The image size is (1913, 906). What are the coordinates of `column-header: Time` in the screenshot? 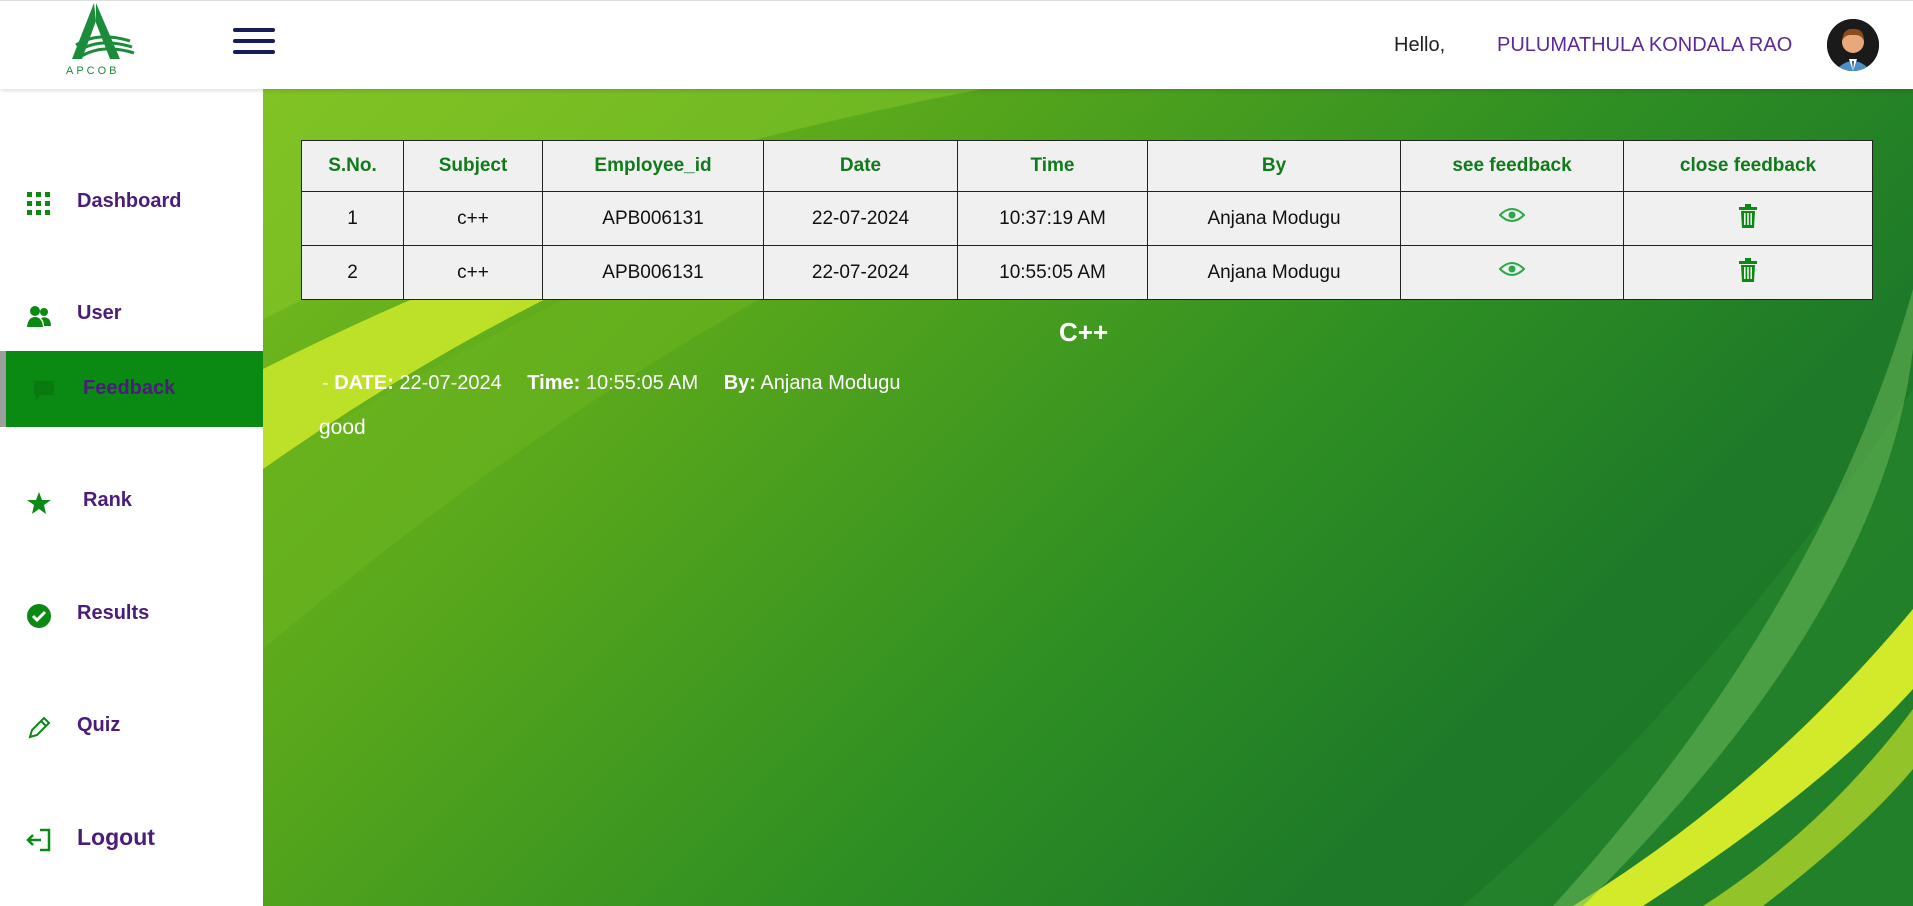 It's located at (1052, 166).